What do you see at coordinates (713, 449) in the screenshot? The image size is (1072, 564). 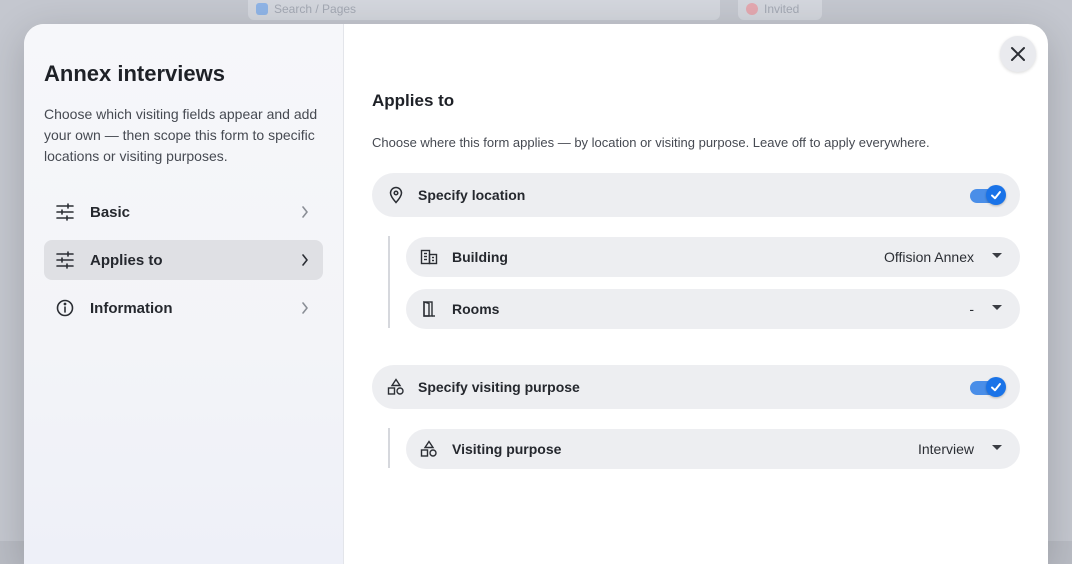 I see `visiting-purpose-select: Visiting purpose Interview` at bounding box center [713, 449].